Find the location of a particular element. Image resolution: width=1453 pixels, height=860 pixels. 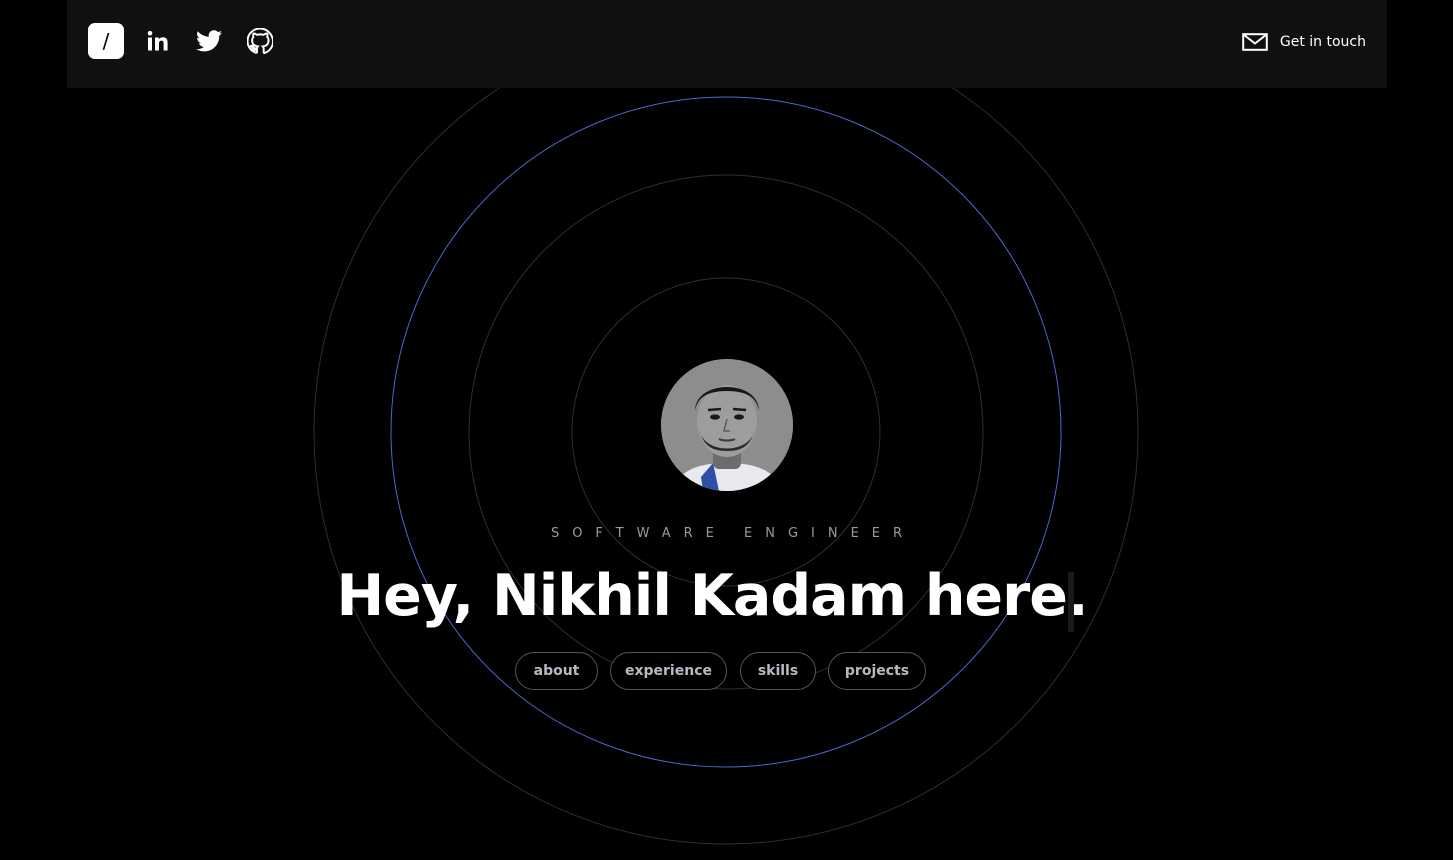

twitter-link is located at coordinates (209, 41).